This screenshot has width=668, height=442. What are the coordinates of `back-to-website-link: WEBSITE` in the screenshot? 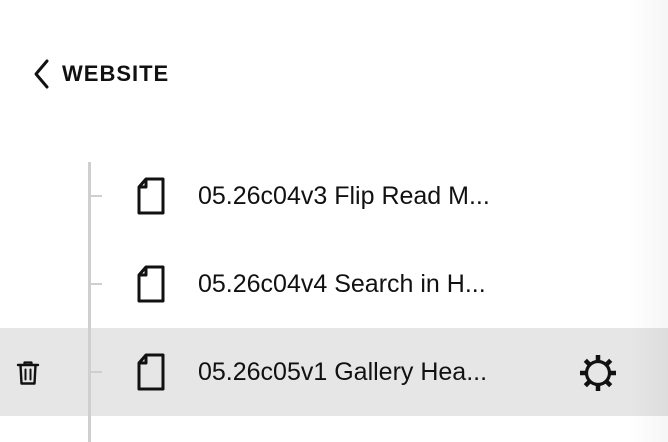 It's located at (100, 74).